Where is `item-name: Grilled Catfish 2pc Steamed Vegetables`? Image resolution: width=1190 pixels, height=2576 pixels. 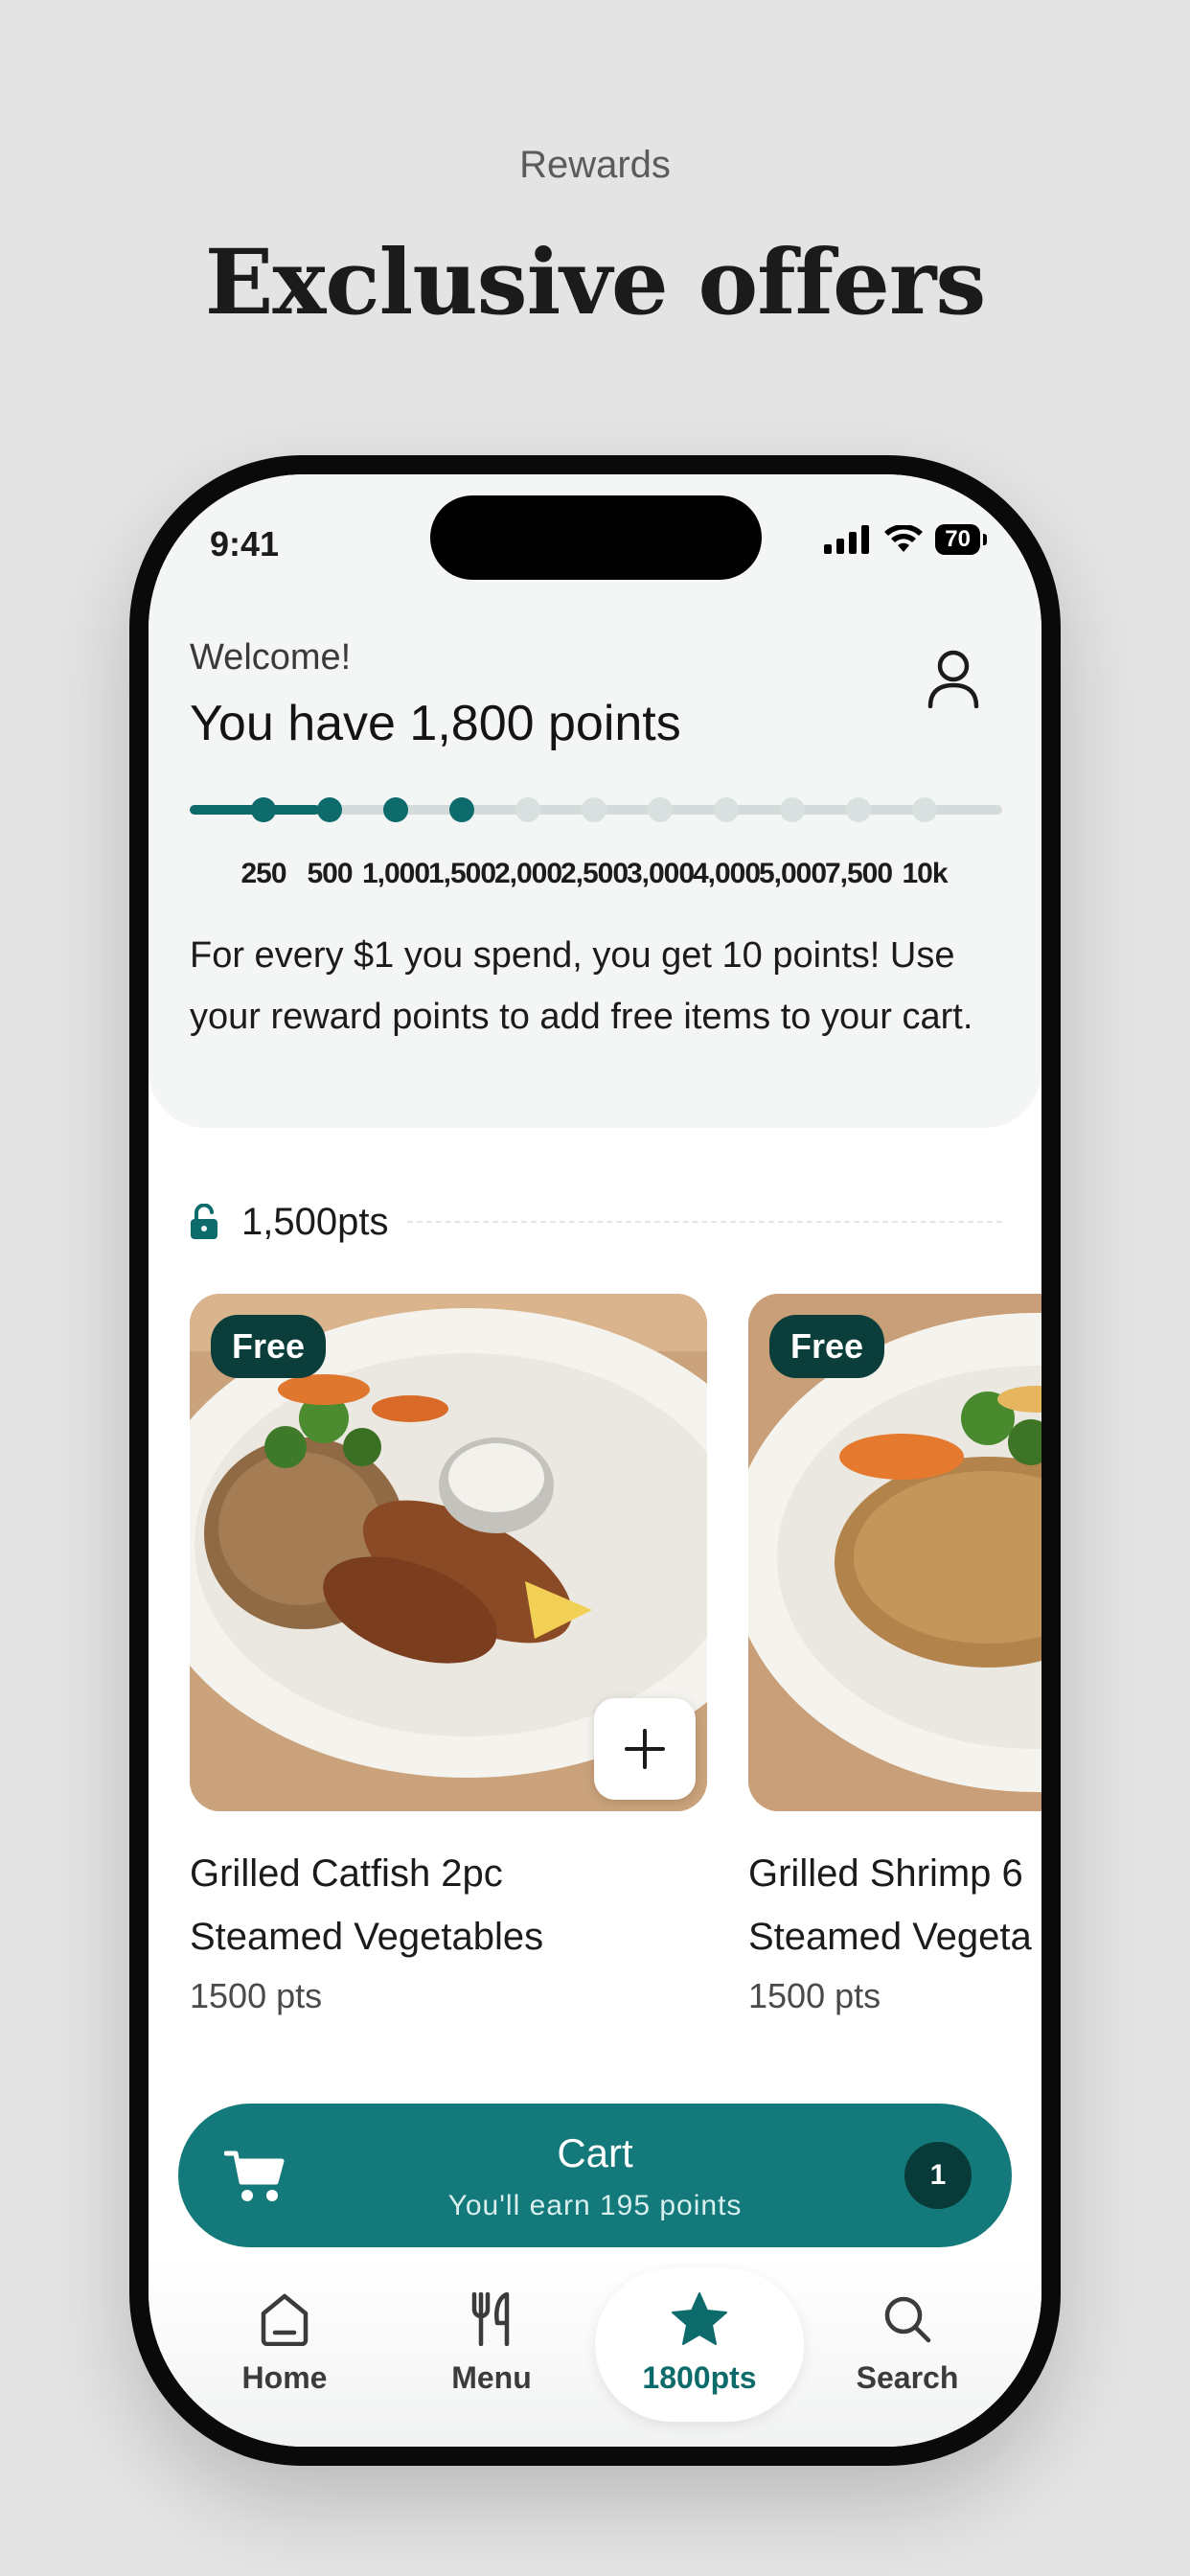 item-name: Grilled Catfish 2pc Steamed Vegetables is located at coordinates (449, 1905).